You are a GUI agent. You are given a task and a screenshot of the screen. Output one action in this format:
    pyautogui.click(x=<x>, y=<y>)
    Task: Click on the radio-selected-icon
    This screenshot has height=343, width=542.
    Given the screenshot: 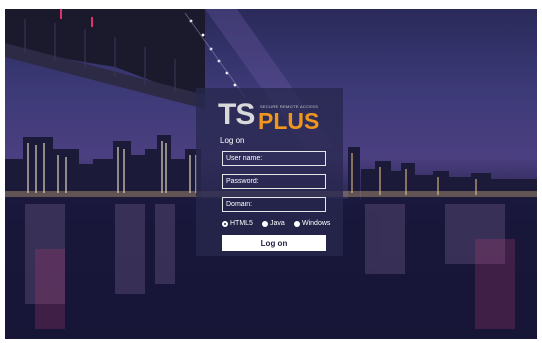 What is the action you would take?
    pyautogui.click(x=225, y=223)
    